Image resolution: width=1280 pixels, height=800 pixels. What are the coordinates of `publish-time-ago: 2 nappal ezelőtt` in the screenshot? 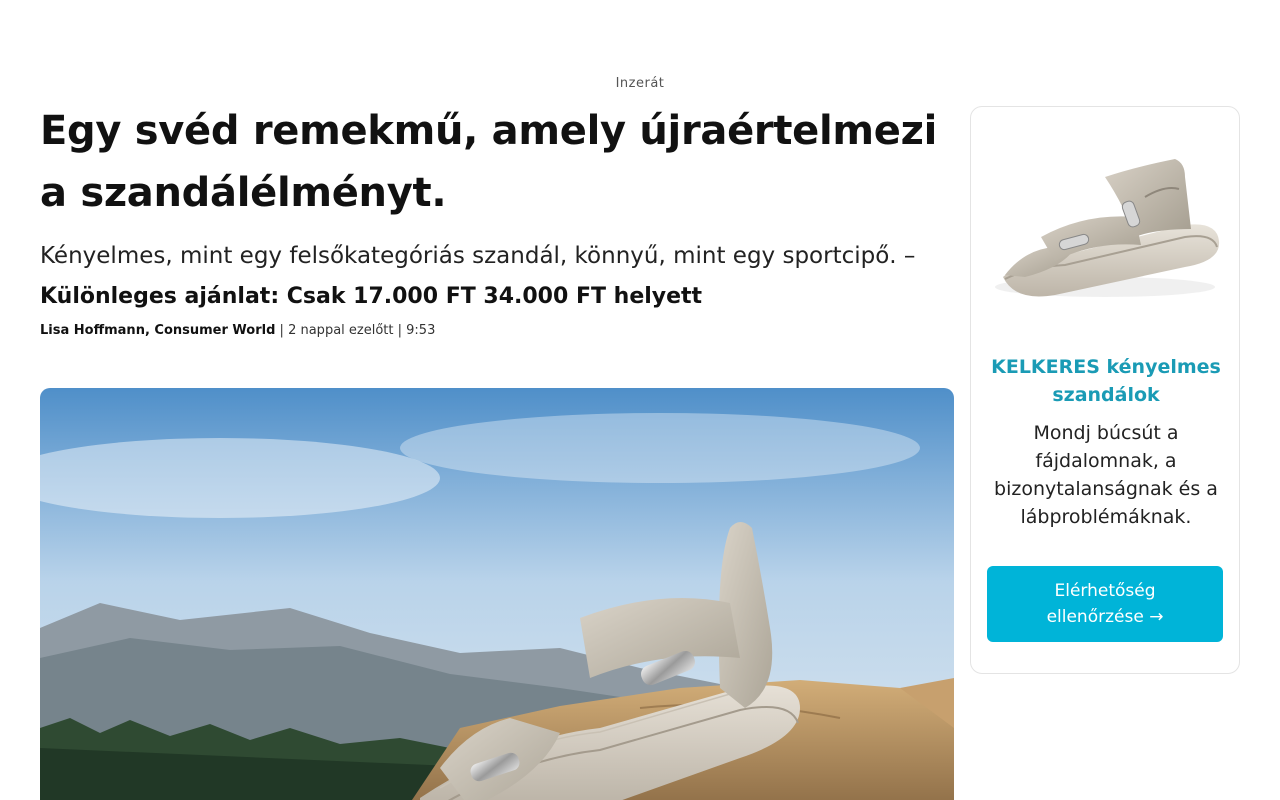 It's located at (341, 330).